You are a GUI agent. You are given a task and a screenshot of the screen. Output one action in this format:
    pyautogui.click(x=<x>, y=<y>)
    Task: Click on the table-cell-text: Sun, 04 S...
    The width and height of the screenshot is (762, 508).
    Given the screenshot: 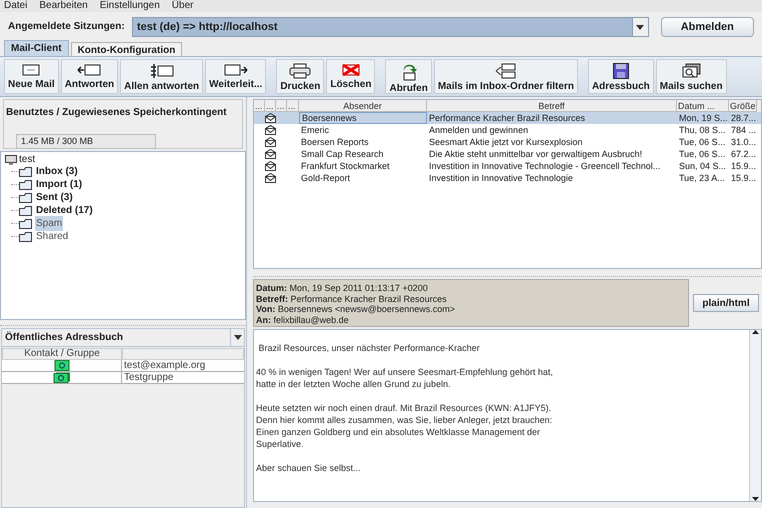 What is the action you would take?
    pyautogui.click(x=703, y=166)
    